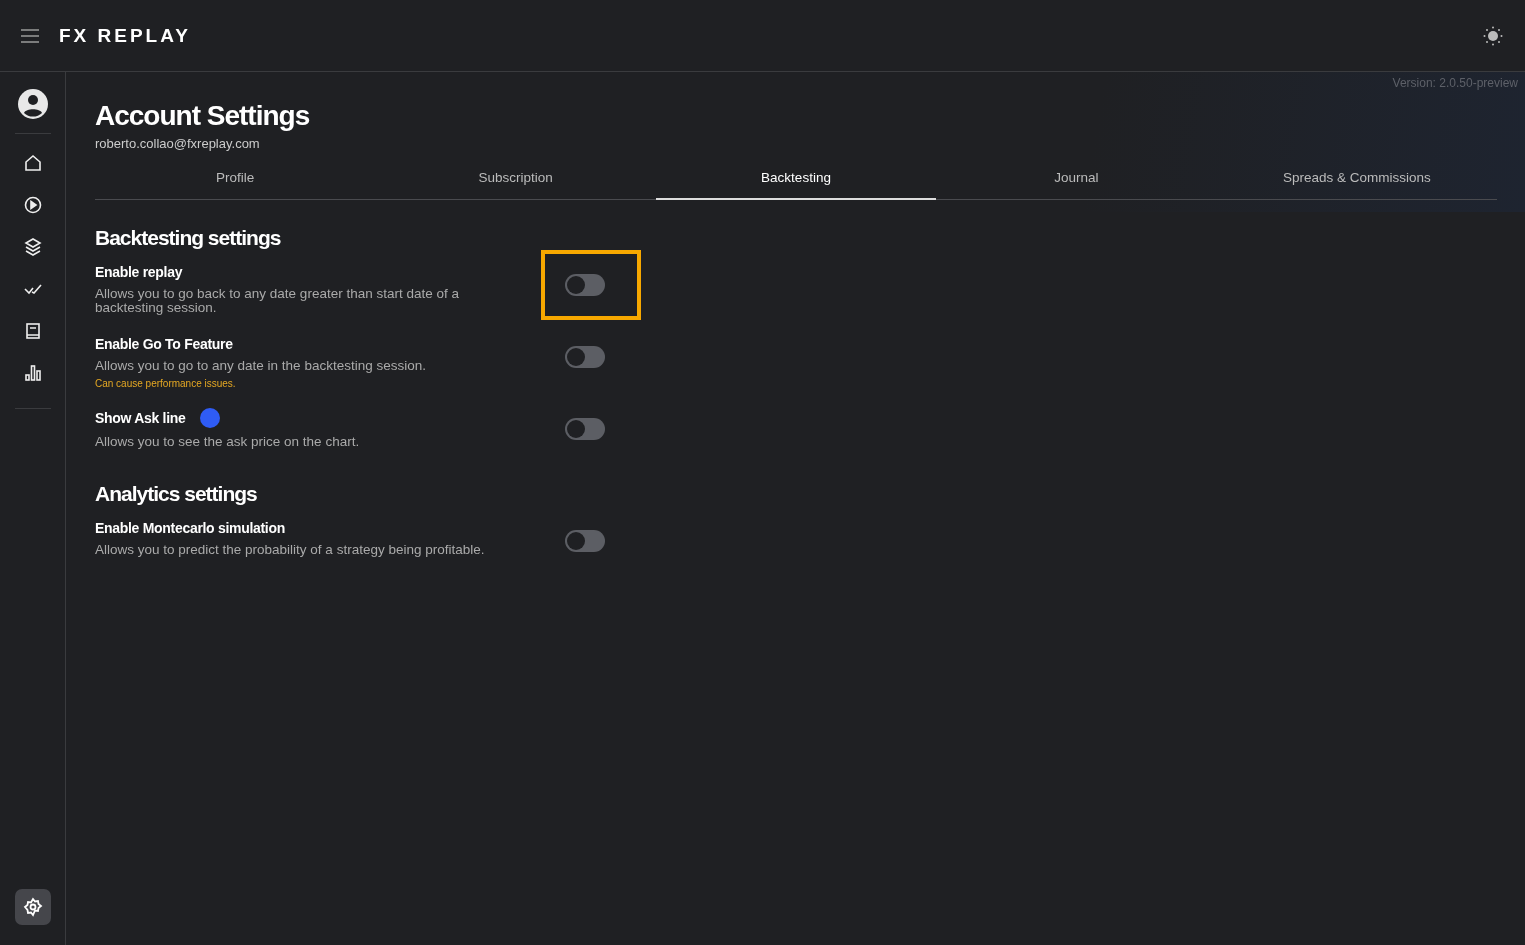  I want to click on setting-description: Allows you to predict the probability of a strategy being profitable., so click(290, 550).